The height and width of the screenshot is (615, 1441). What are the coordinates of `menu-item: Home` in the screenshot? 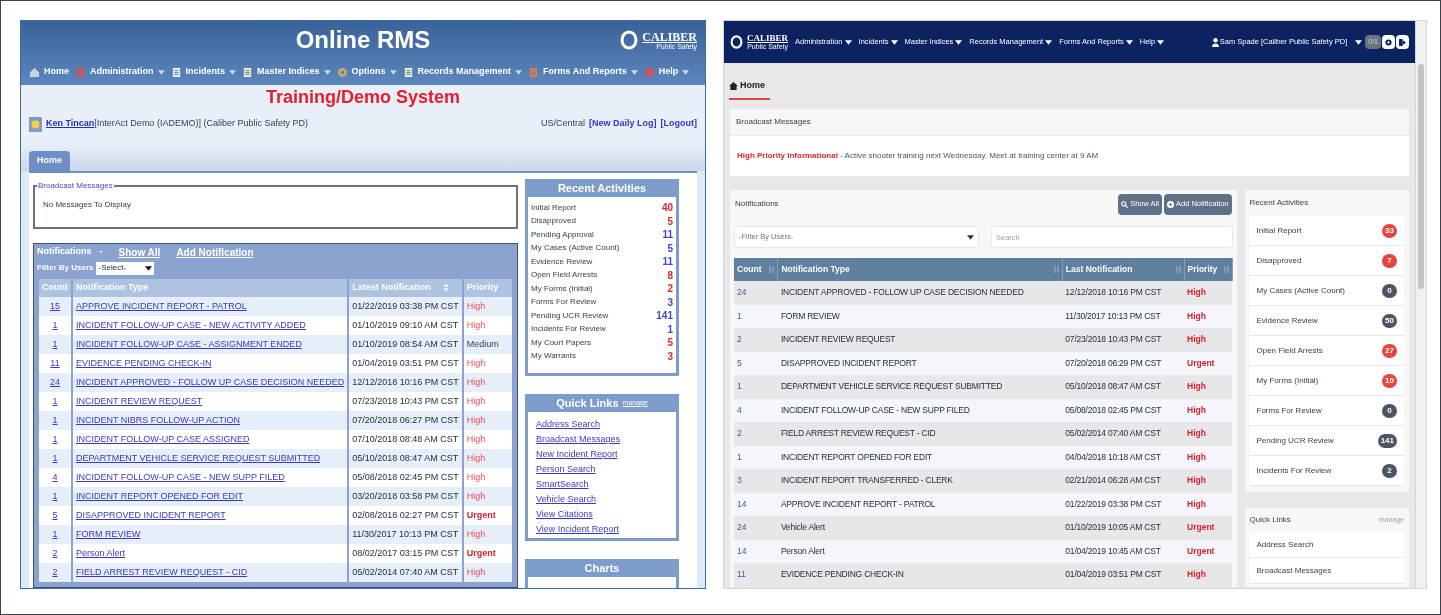 It's located at (49, 72).